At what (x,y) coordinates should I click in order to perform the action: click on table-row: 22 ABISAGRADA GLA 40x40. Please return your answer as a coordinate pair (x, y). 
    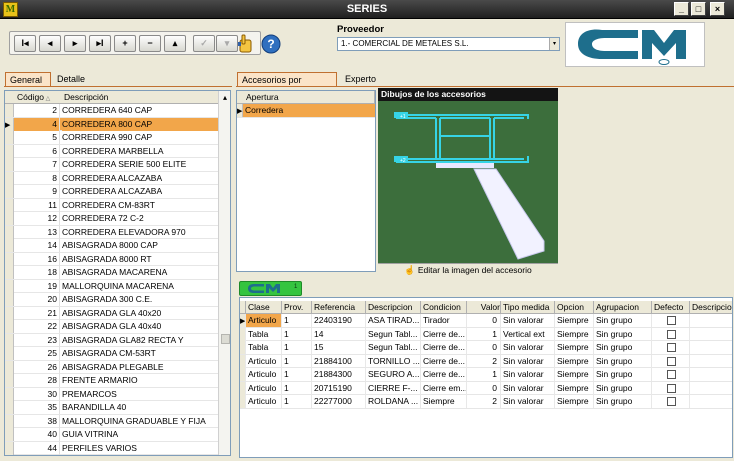
    Looking at the image, I should click on (111, 327).